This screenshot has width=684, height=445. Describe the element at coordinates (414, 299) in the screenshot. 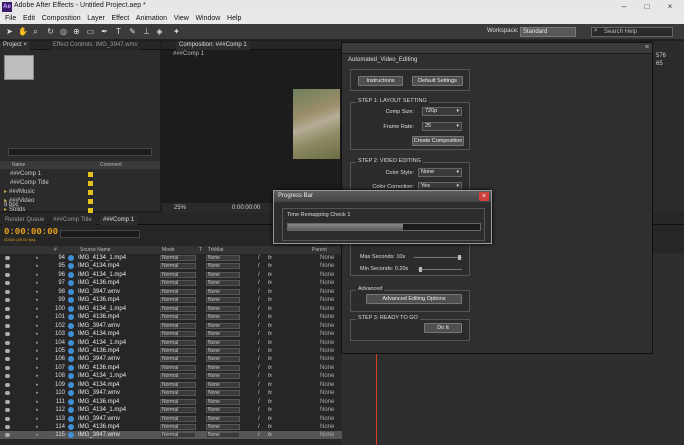

I see `advanced-editing-options-button: Advanced Editing Options` at that location.